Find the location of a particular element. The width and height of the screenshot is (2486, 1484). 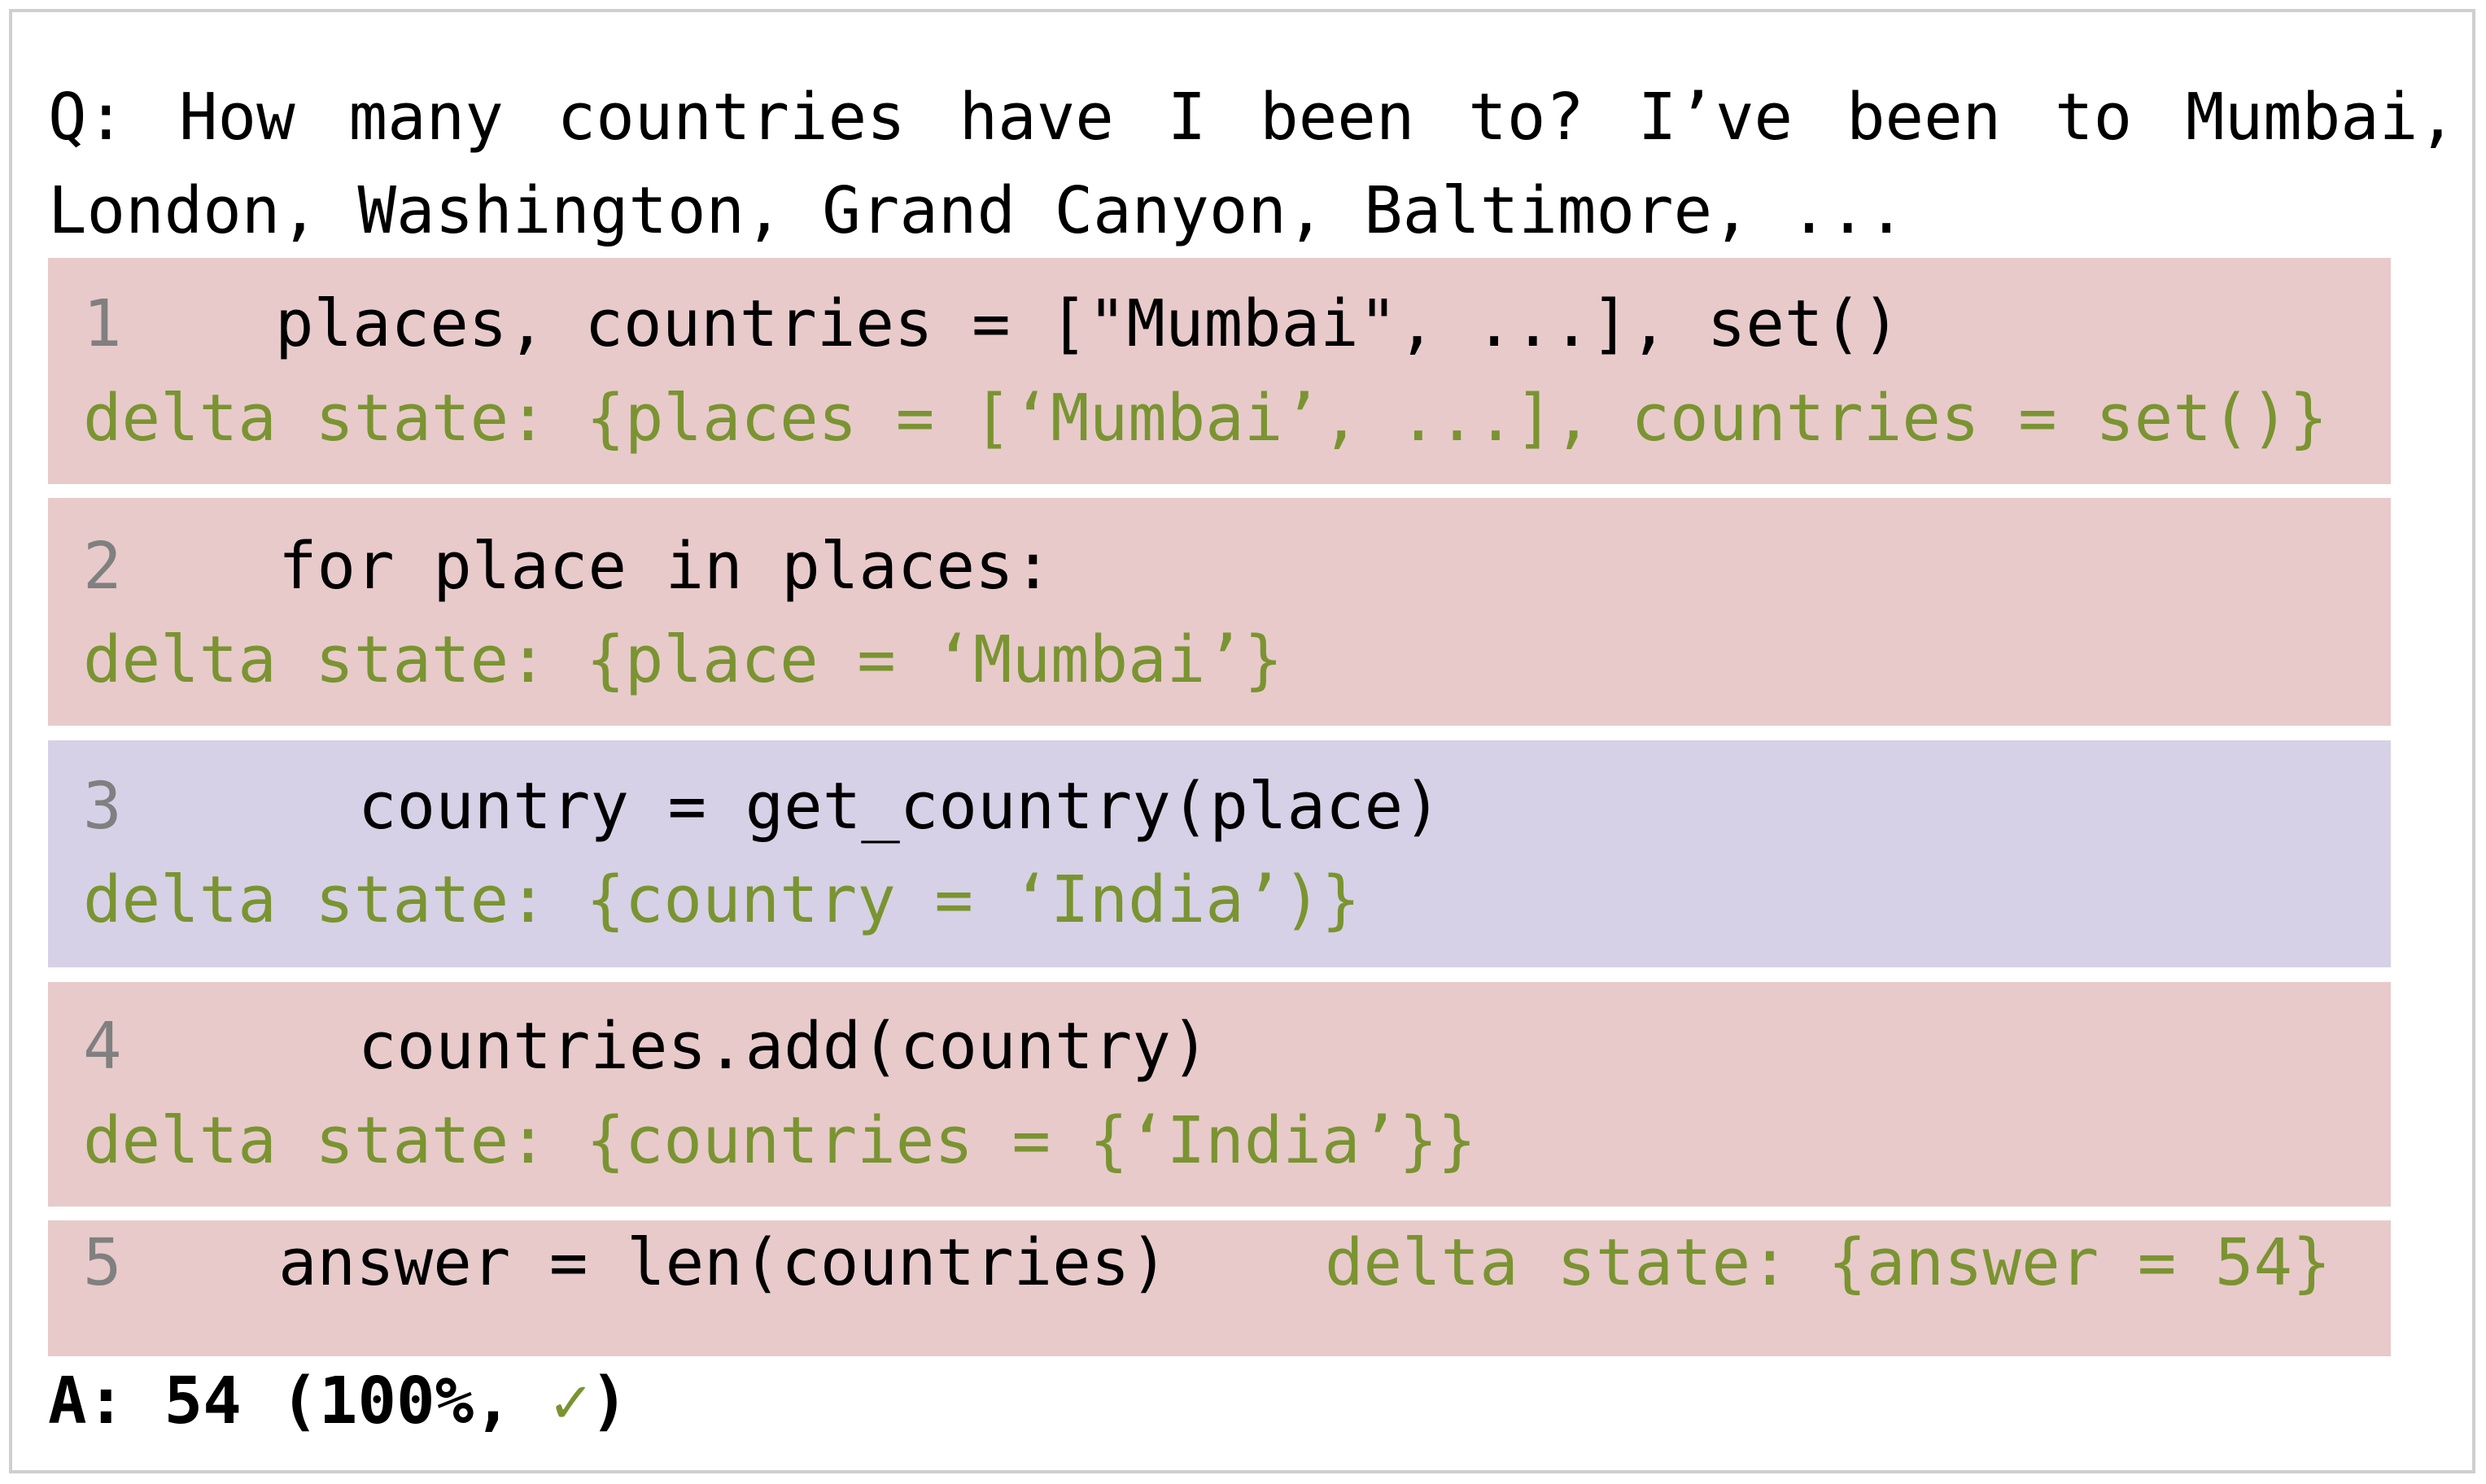

line-number: 3 is located at coordinates (102, 807).